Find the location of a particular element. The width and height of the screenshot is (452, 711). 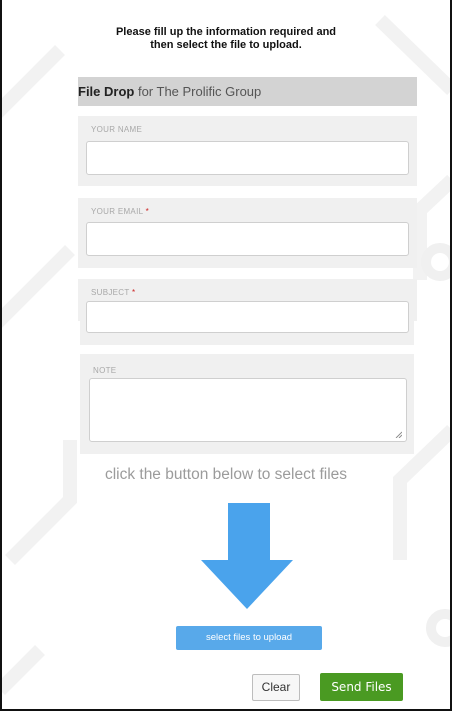

resize-grip-icon is located at coordinates (398, 434).